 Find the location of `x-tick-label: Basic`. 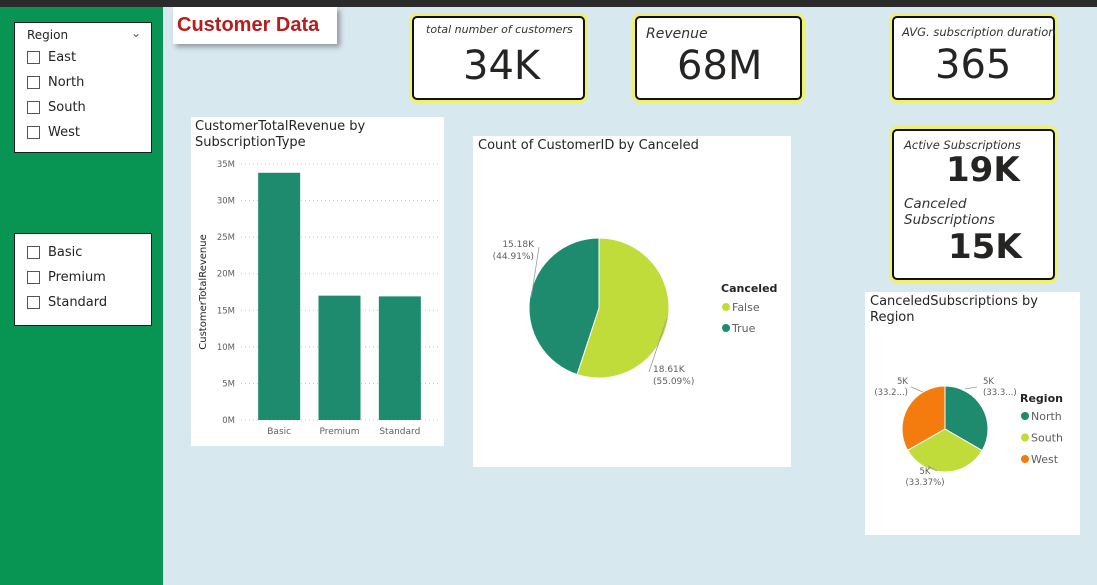

x-tick-label: Basic is located at coordinates (279, 432).